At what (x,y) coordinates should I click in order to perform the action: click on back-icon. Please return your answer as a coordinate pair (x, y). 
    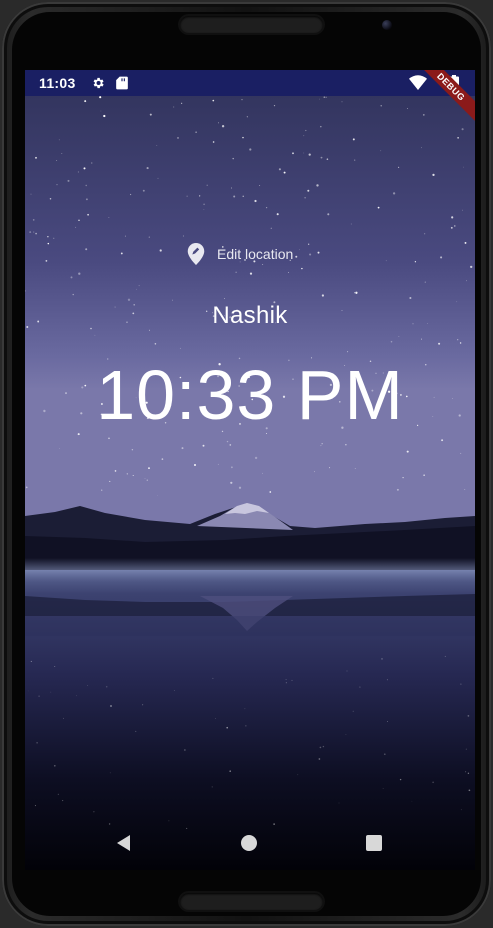
    Looking at the image, I should click on (124, 843).